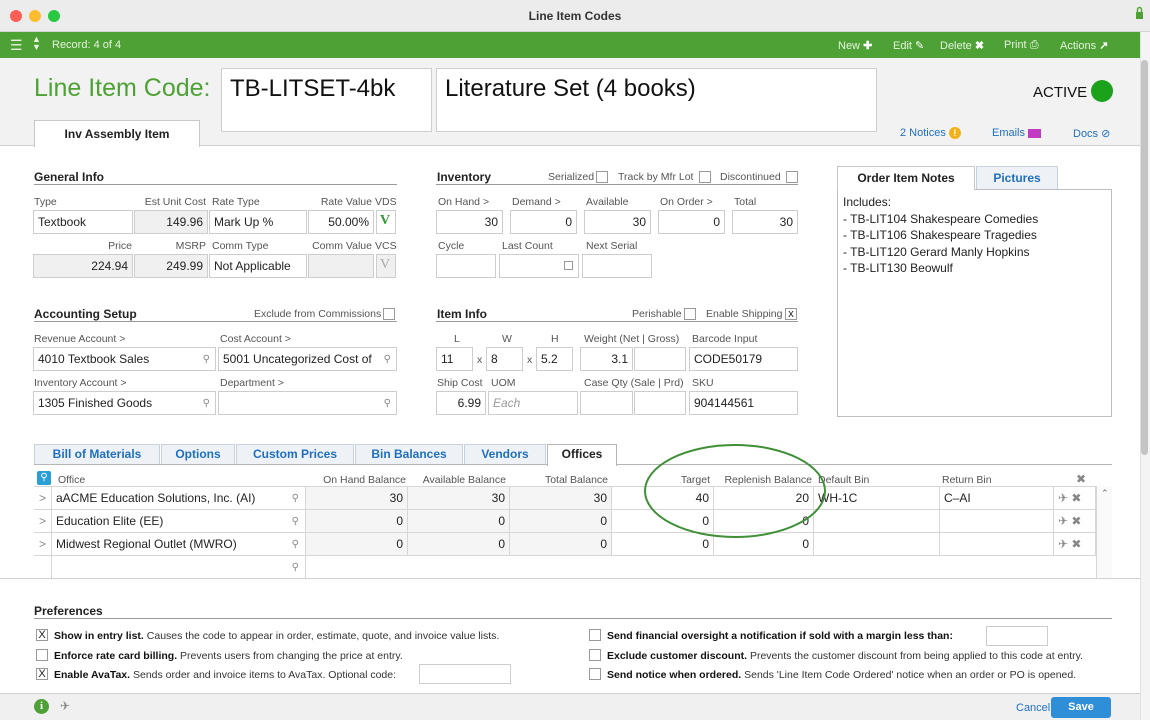 Image resolution: width=1150 pixels, height=720 pixels. I want to click on show-in-entry-list-checkbox: X, so click(42, 635).